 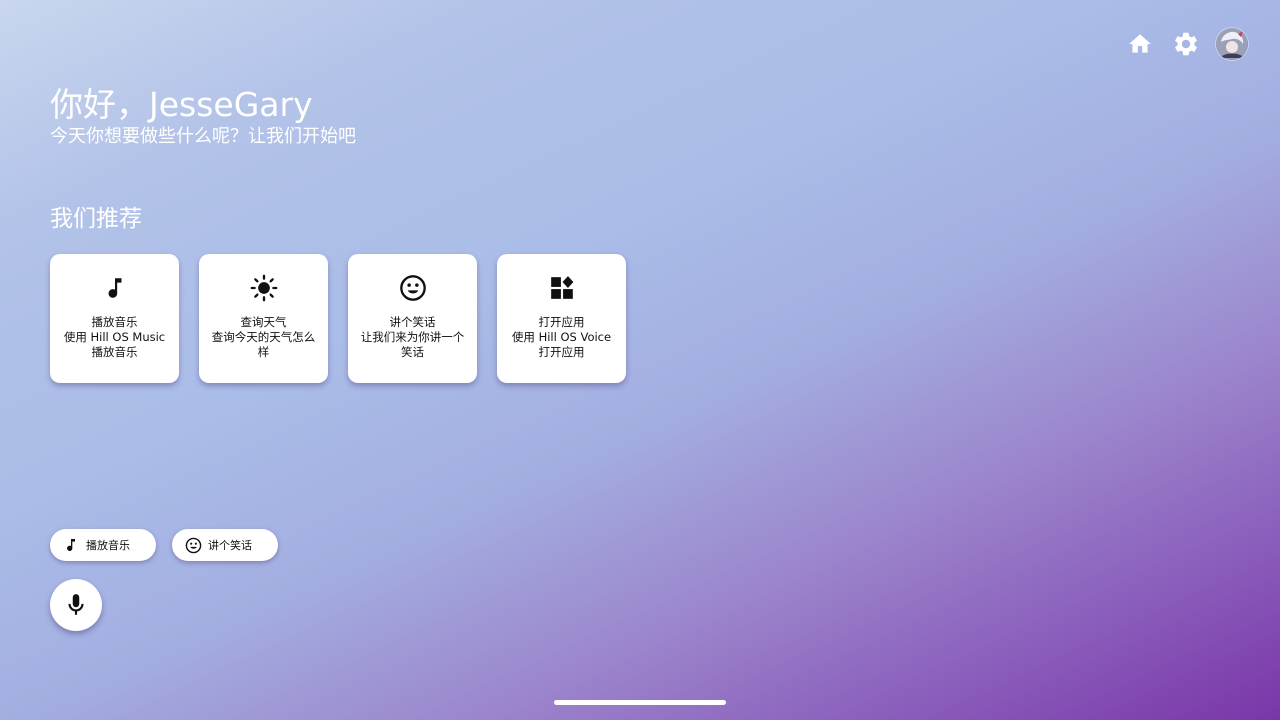 I want to click on card-desc-line: 使用 Hill OS Voice, so click(x=561, y=337).